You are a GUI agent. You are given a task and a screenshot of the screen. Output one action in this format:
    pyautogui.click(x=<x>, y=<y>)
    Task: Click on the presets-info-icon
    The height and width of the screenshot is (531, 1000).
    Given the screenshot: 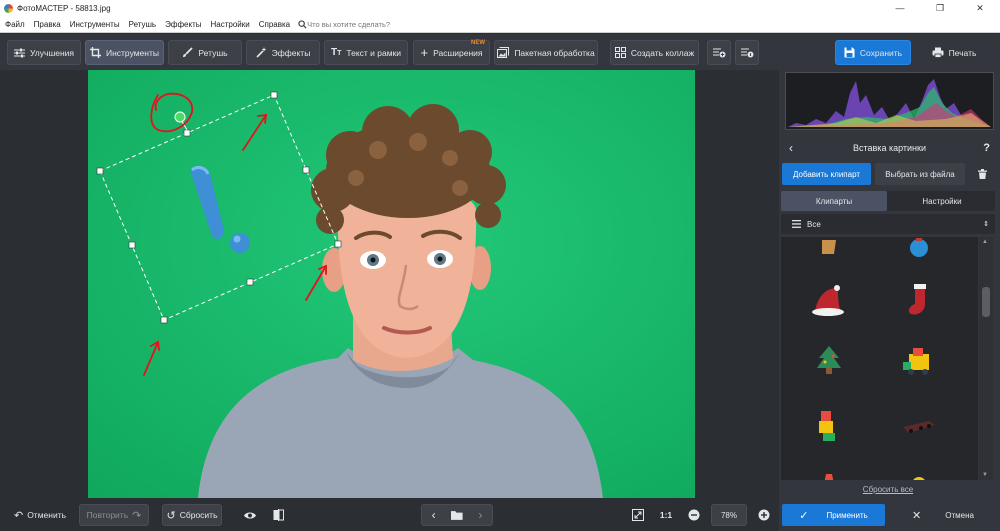 What is the action you would take?
    pyautogui.click(x=746, y=53)
    